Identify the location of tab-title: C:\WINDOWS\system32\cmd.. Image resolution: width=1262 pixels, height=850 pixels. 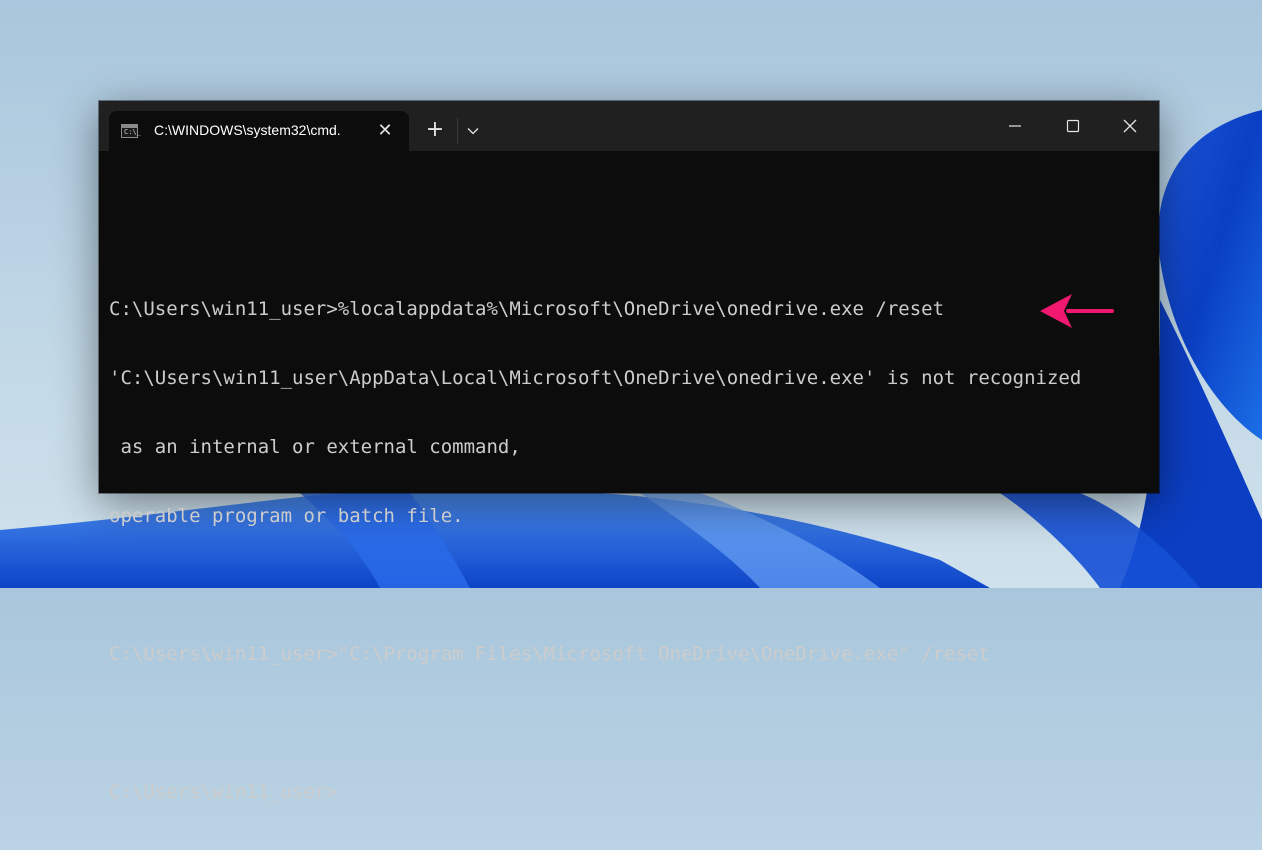
(247, 130).